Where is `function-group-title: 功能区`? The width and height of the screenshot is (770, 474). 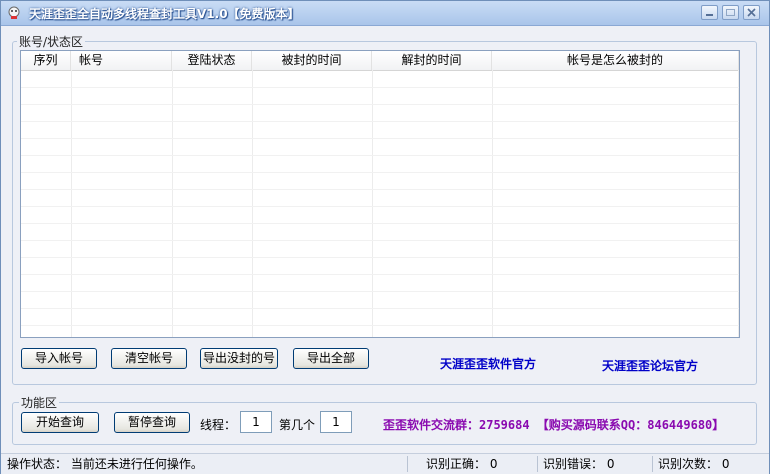
function-group-title: 功能区 is located at coordinates (39, 402).